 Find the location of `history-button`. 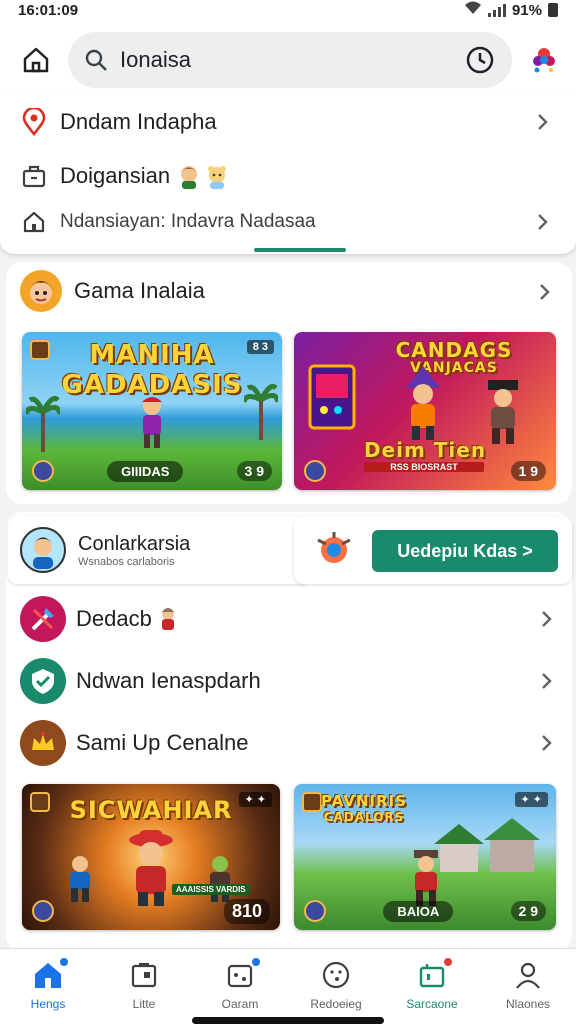

history-button is located at coordinates (480, 60).